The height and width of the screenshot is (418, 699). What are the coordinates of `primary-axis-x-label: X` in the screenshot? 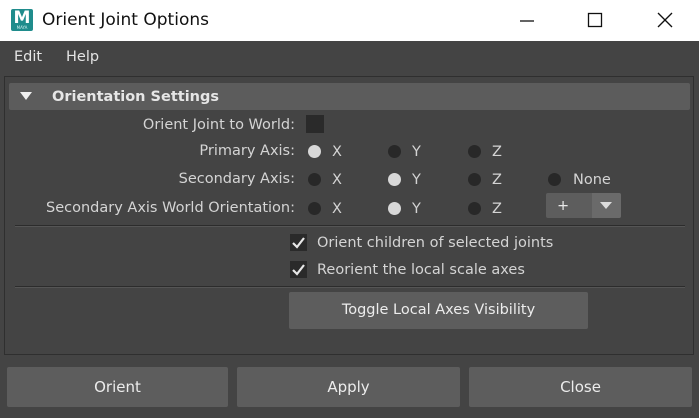 It's located at (337, 152).